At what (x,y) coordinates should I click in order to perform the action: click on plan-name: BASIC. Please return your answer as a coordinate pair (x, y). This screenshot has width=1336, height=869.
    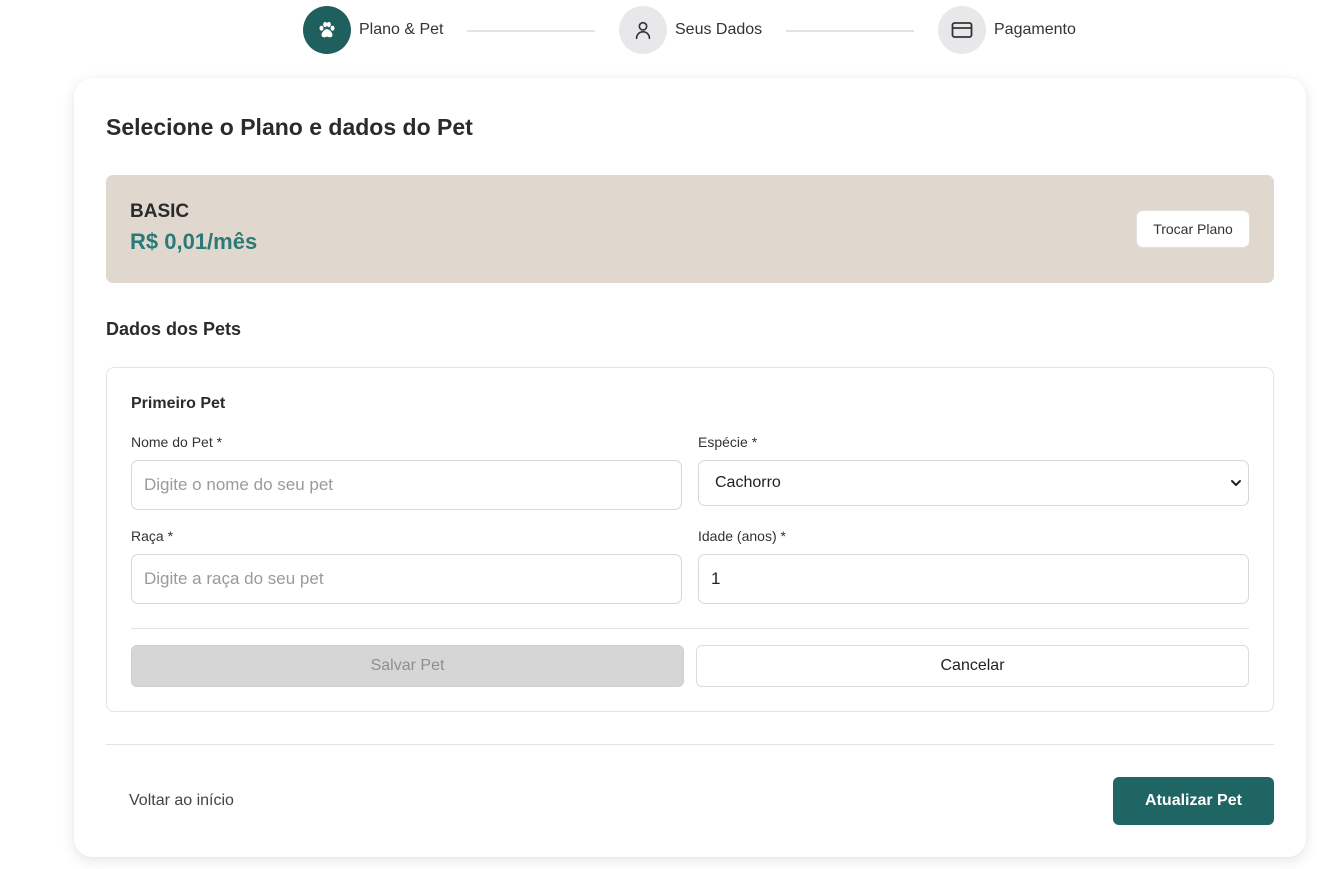
    Looking at the image, I should click on (160, 211).